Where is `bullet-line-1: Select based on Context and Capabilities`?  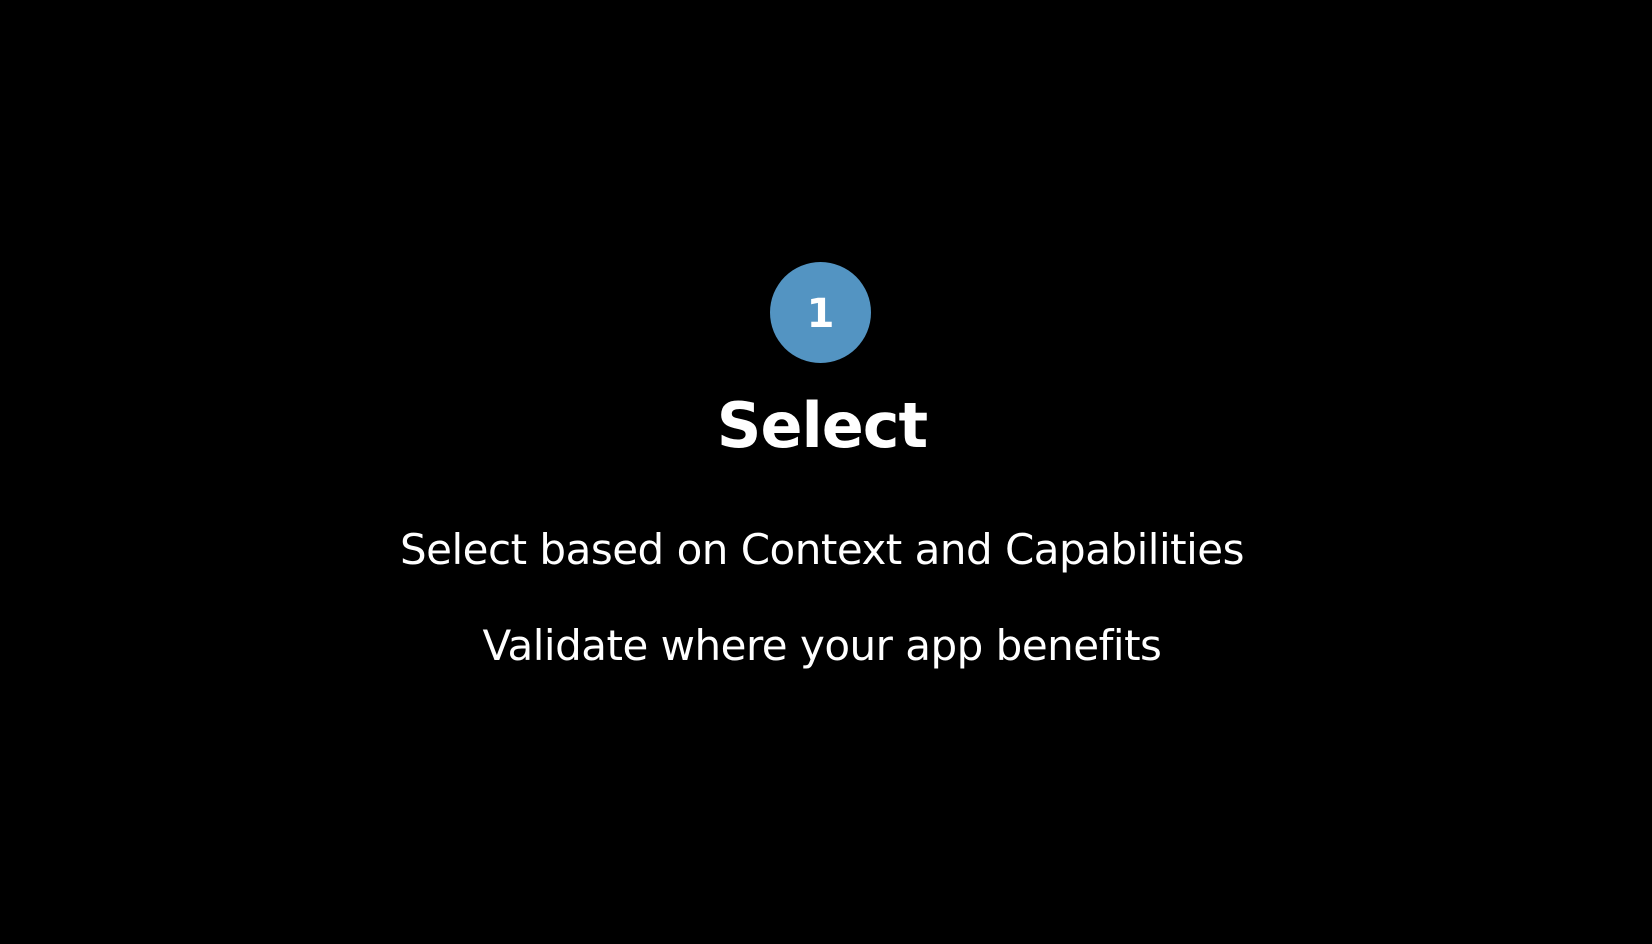 bullet-line-1: Select based on Context and Capabilities is located at coordinates (822, 549).